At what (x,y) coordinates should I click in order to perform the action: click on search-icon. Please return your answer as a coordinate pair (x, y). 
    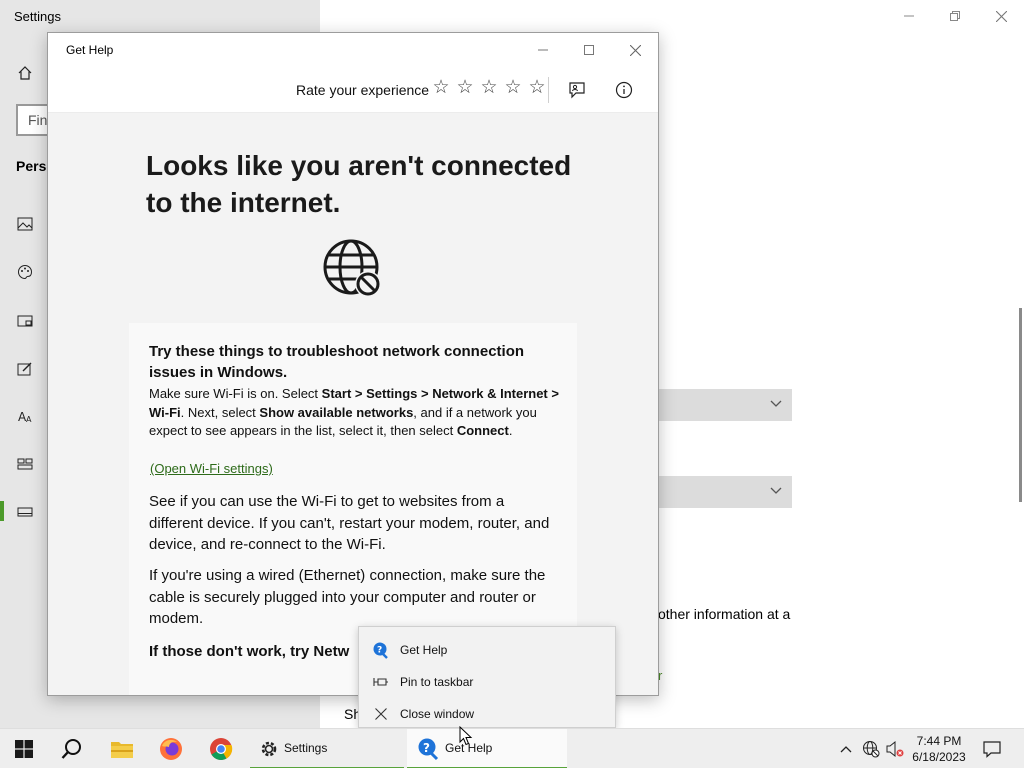
    Looking at the image, I should click on (71, 749).